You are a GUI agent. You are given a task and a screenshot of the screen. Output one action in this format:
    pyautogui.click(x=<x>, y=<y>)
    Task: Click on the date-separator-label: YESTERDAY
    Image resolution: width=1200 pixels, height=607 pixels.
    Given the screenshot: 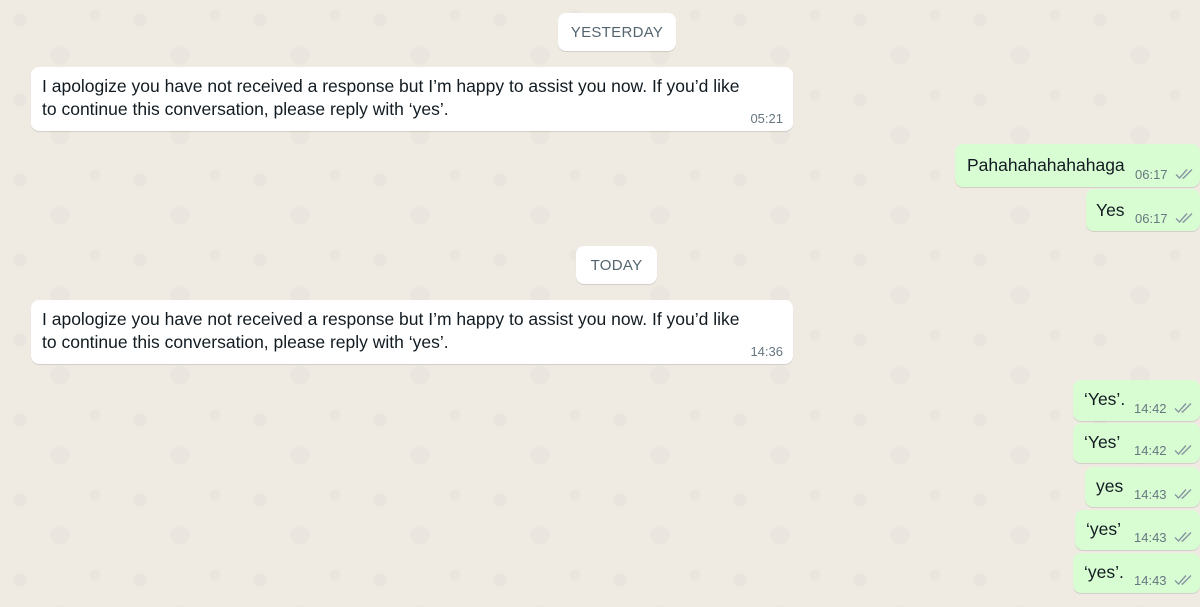 What is the action you would take?
    pyautogui.click(x=617, y=32)
    